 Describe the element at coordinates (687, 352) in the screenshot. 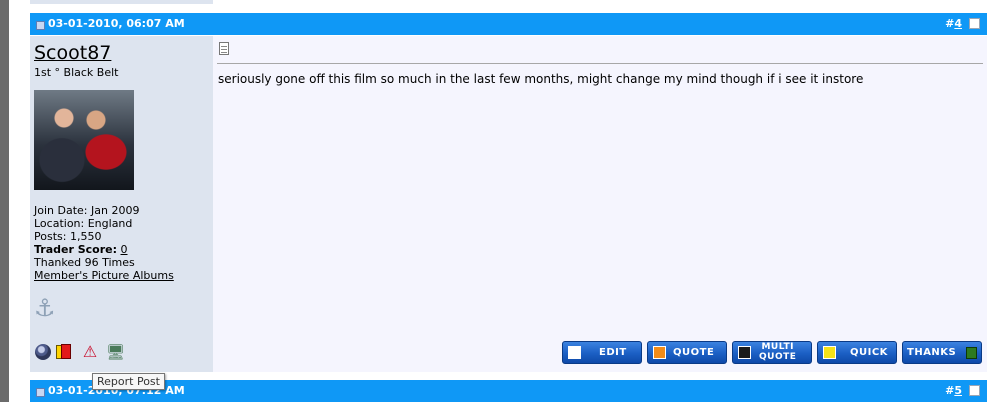

I see `quote-button: QUOTE` at that location.